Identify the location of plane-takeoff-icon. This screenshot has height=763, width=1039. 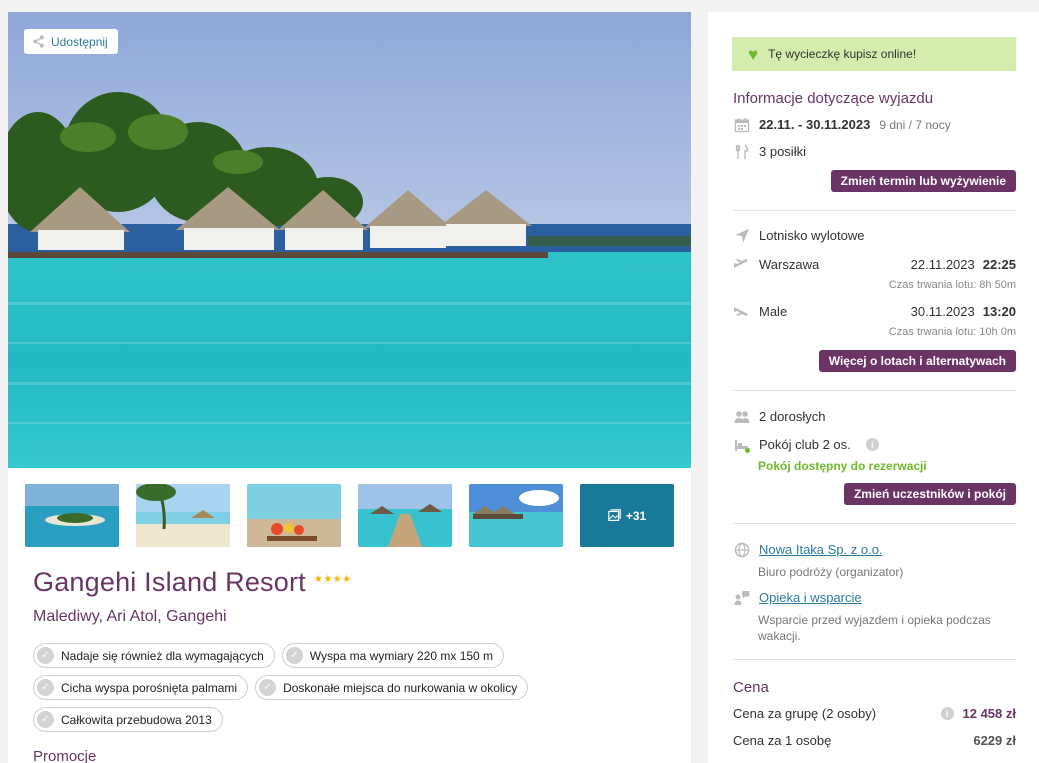
(741, 264).